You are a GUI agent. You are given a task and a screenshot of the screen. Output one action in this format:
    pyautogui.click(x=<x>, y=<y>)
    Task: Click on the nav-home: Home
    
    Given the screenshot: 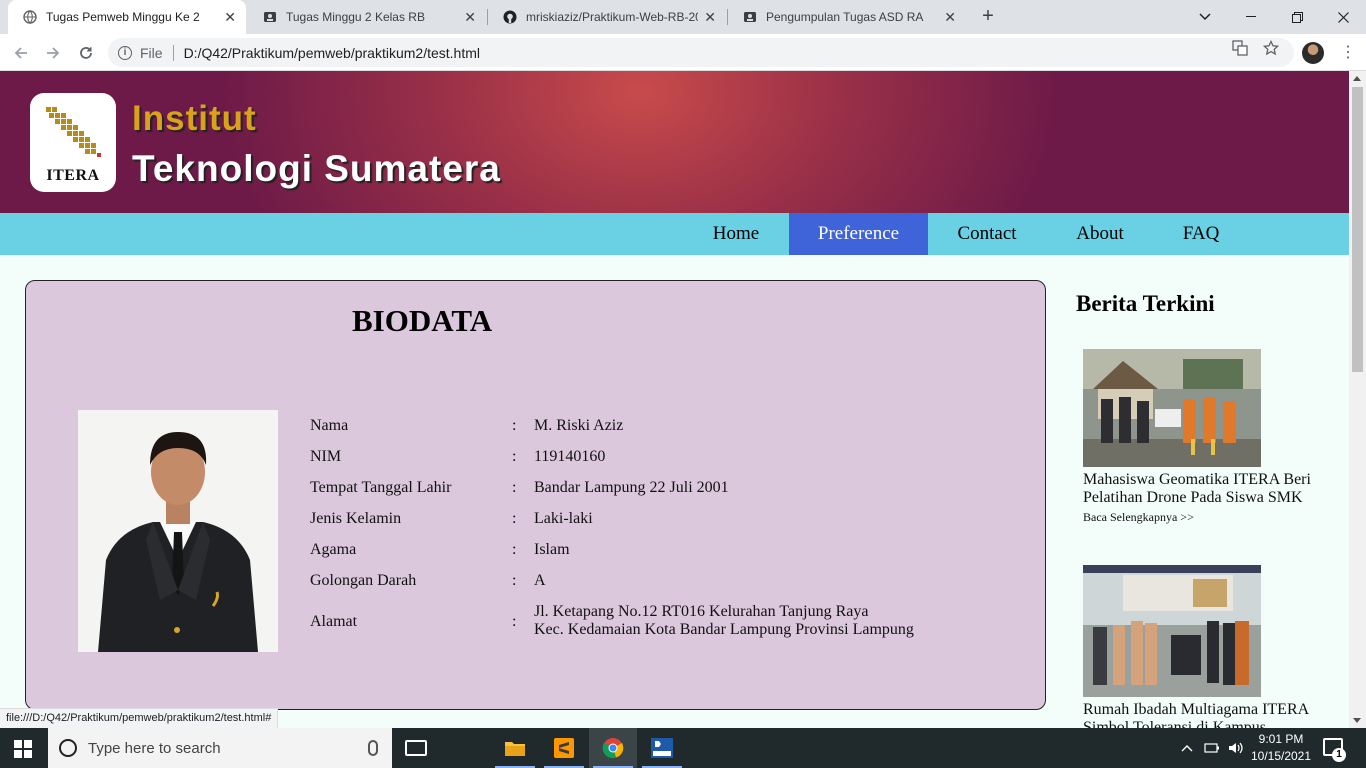 What is the action you would take?
    pyautogui.click(x=736, y=234)
    